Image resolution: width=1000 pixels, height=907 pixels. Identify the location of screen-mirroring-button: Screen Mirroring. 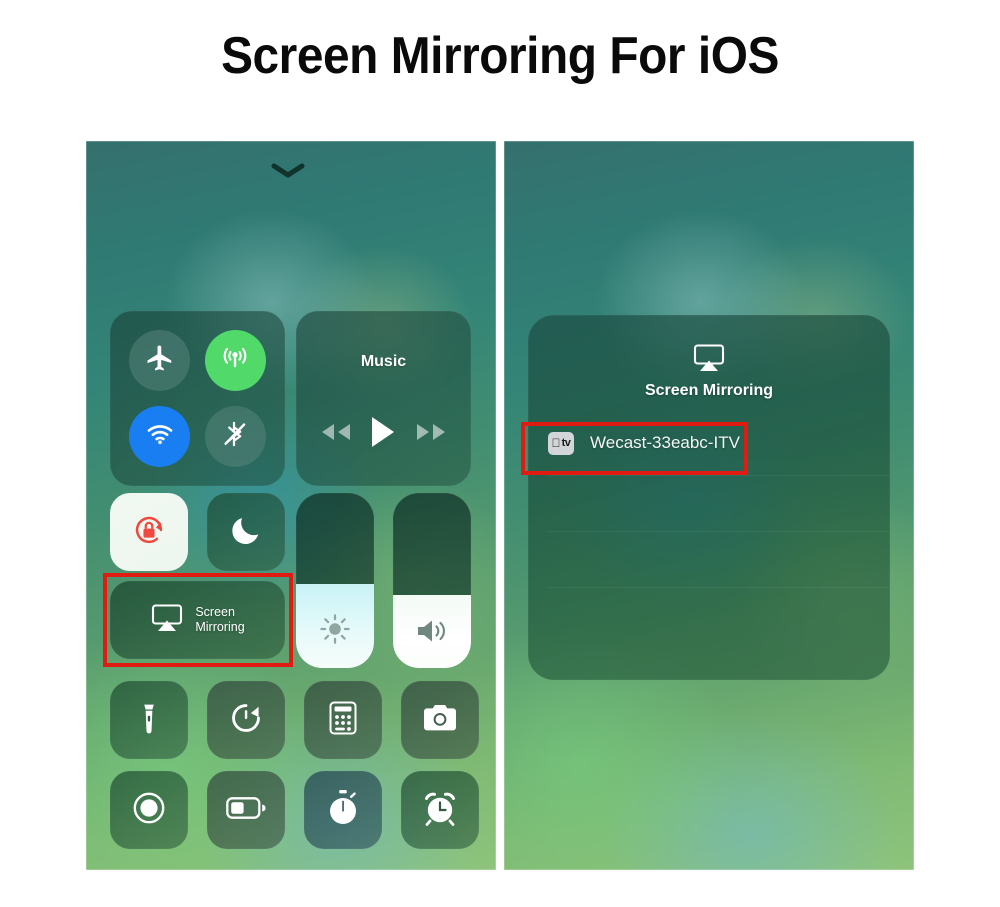
(197, 620).